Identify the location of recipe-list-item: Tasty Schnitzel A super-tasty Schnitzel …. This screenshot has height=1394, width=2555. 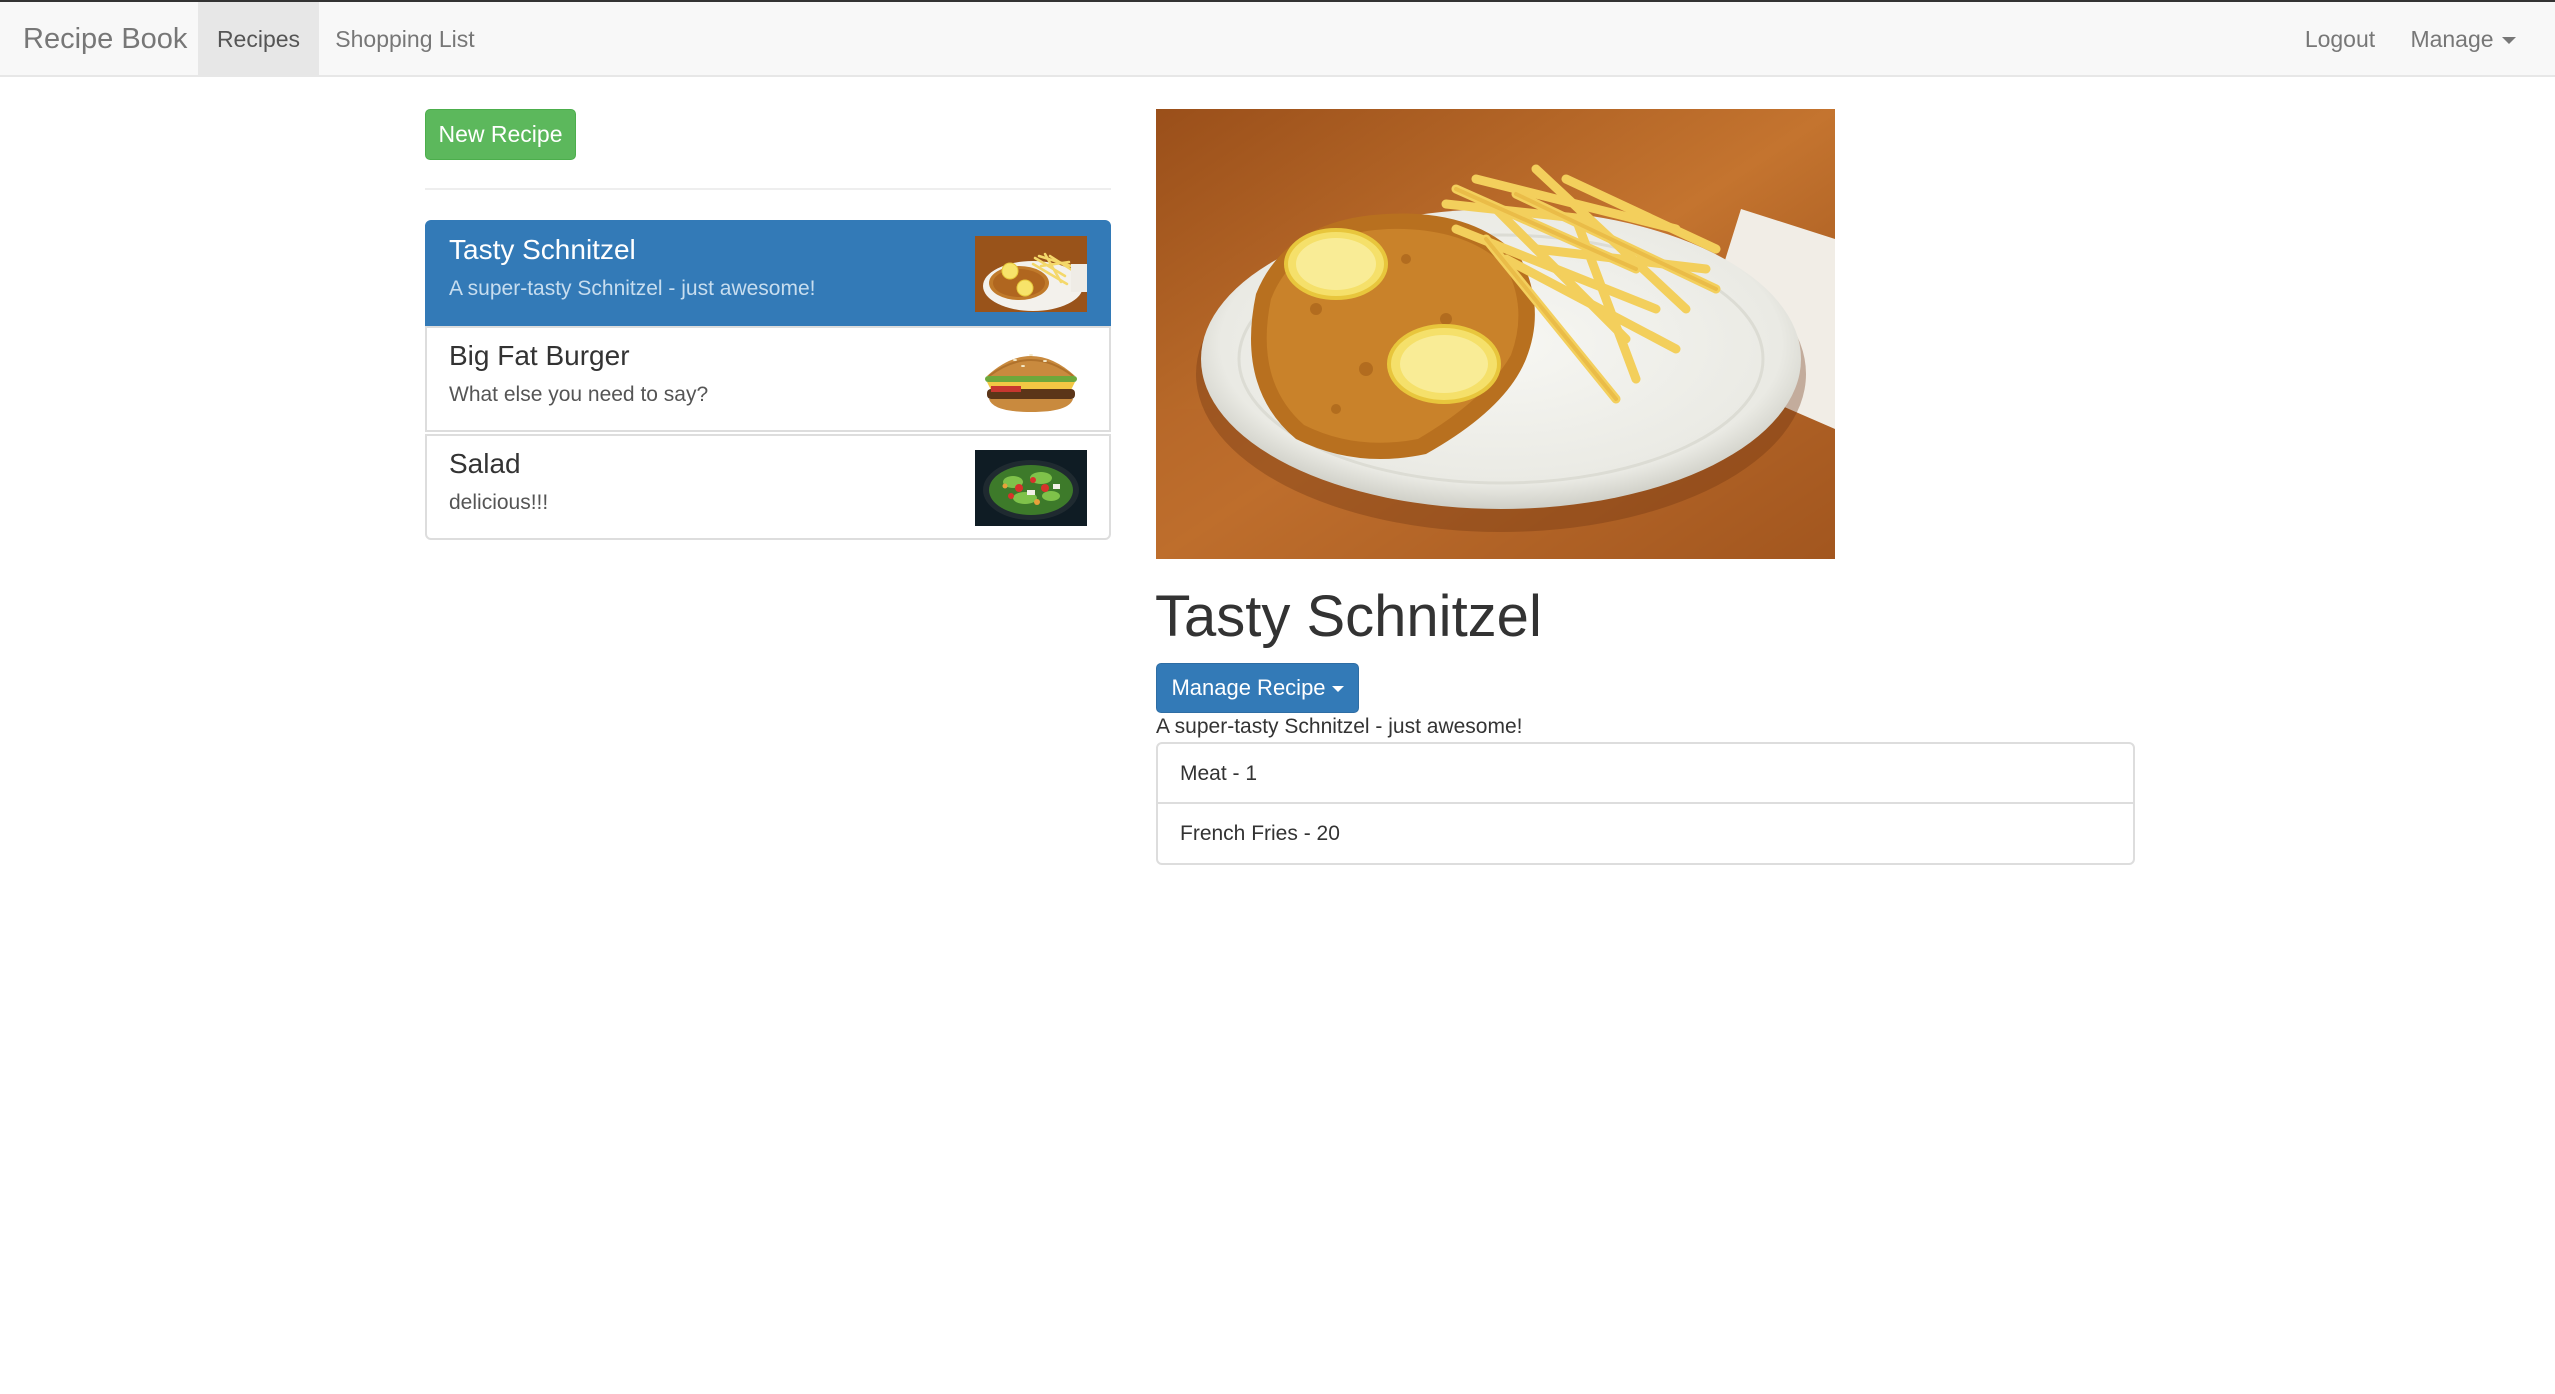
(768, 273).